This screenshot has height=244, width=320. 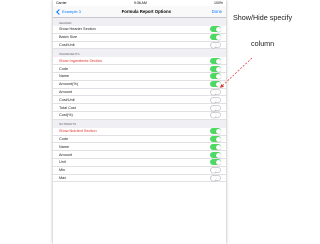 I want to click on section-header: HEADER, so click(x=139, y=22).